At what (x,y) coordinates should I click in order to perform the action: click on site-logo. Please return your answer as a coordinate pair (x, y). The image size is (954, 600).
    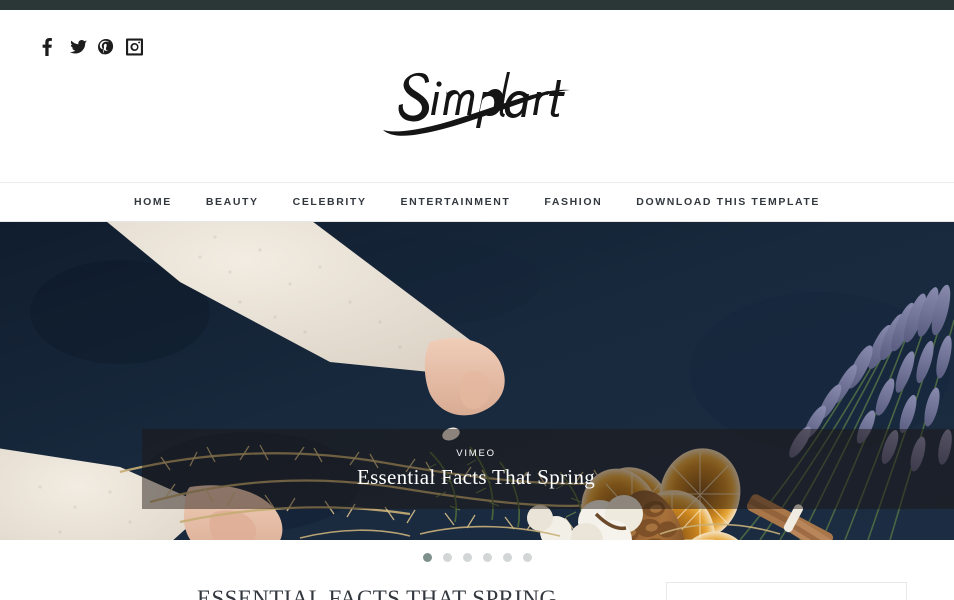
    Looking at the image, I should click on (477, 97).